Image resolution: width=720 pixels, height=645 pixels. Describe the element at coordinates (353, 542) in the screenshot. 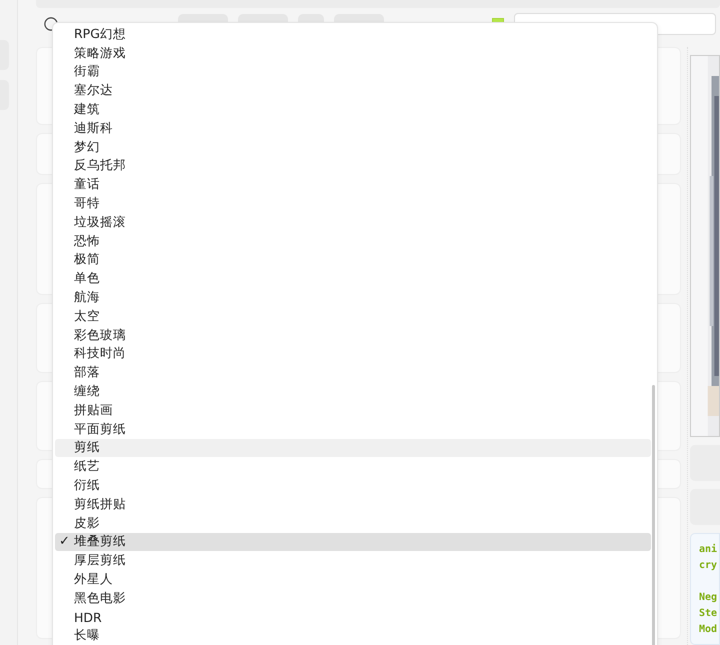

I see `menu-item: ✓ 堆叠剪纸` at that location.